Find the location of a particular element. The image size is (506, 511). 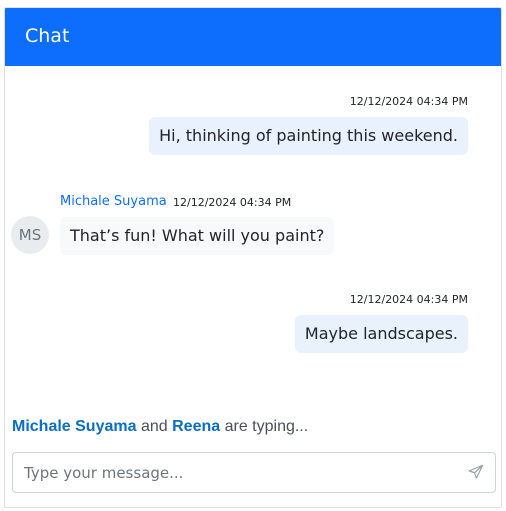

send-button is located at coordinates (476, 472).